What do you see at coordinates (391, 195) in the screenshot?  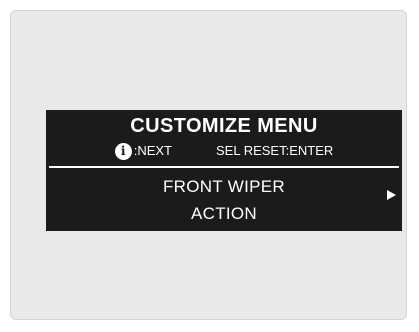 I see `right-triangle-icon` at bounding box center [391, 195].